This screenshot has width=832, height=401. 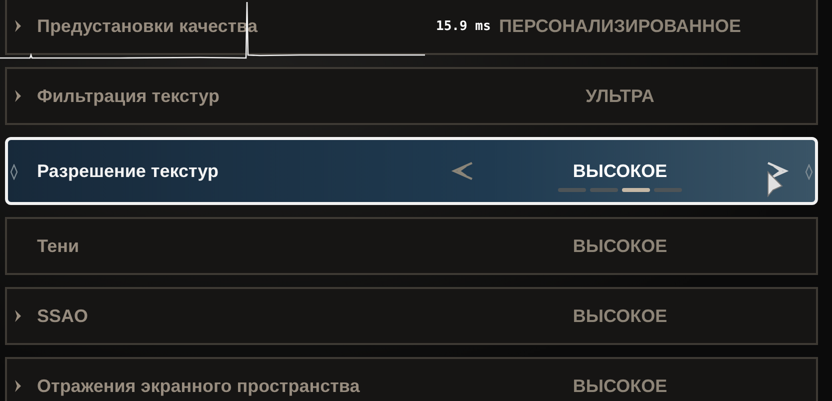 What do you see at coordinates (462, 171) in the screenshot?
I see `previous-arrow-icon` at bounding box center [462, 171].